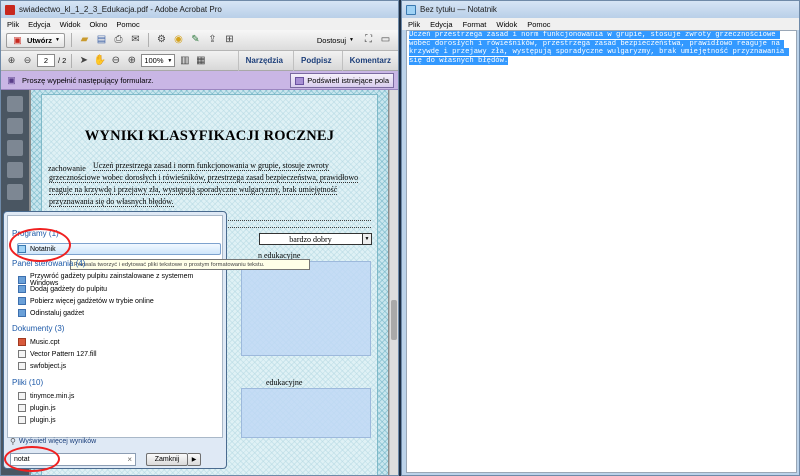 The image size is (800, 476). What do you see at coordinates (98, 24) in the screenshot?
I see `menu-okno: Okno` at bounding box center [98, 24].